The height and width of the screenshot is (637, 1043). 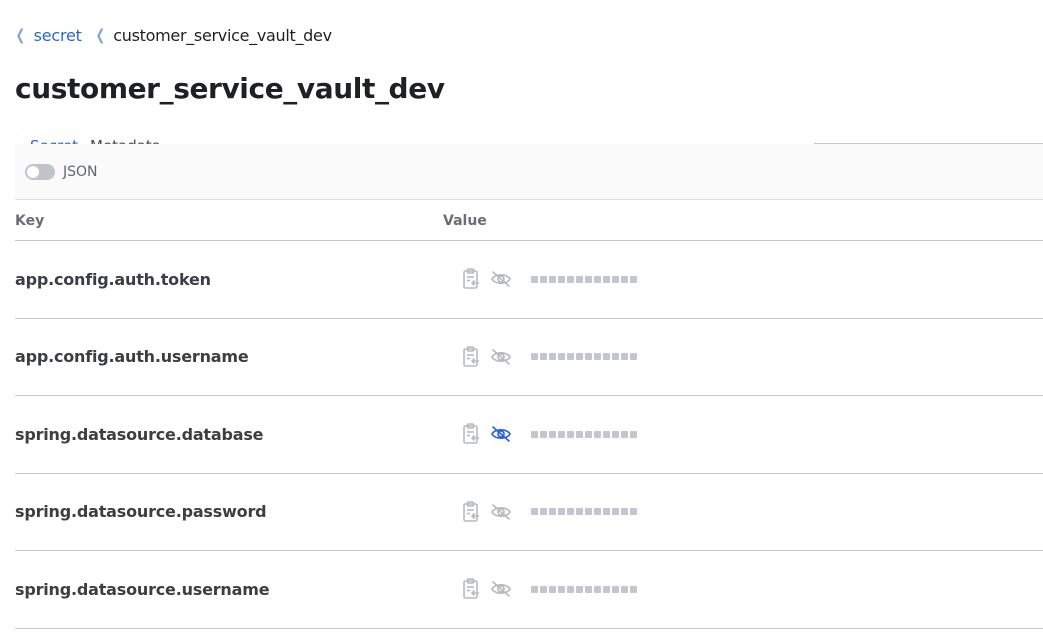 What do you see at coordinates (58, 35) in the screenshot?
I see `breadcrumb-link-secret: secret` at bounding box center [58, 35].